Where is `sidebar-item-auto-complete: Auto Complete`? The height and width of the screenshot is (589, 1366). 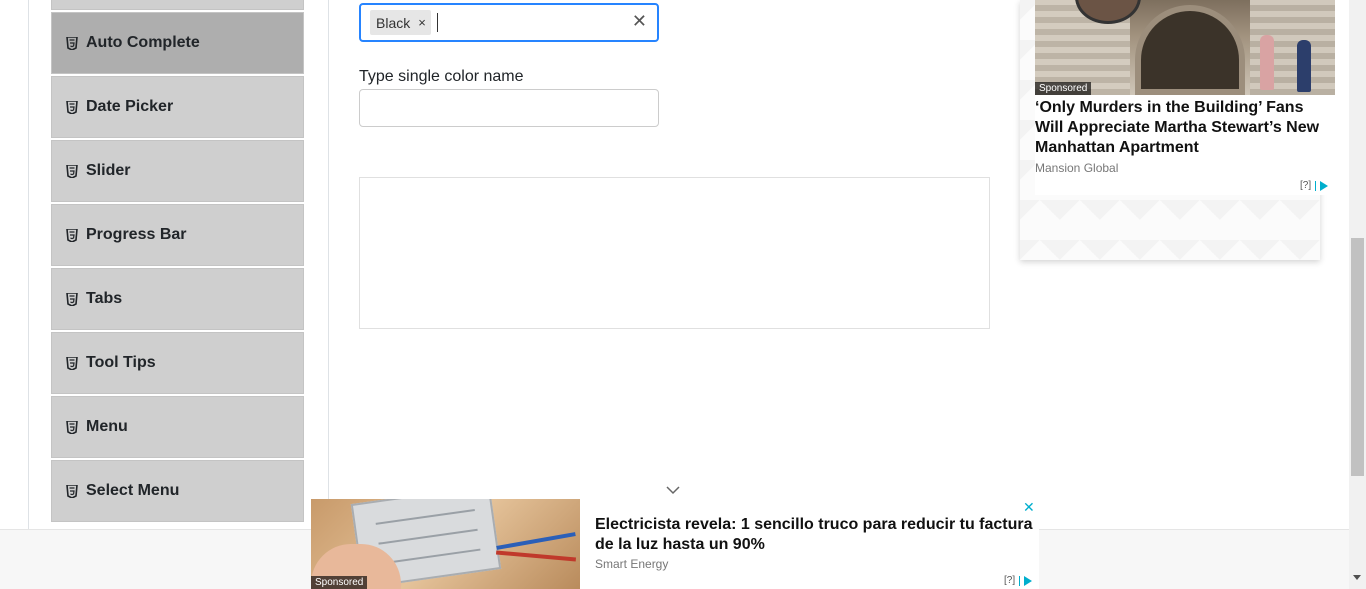 sidebar-item-auto-complete: Auto Complete is located at coordinates (177, 43).